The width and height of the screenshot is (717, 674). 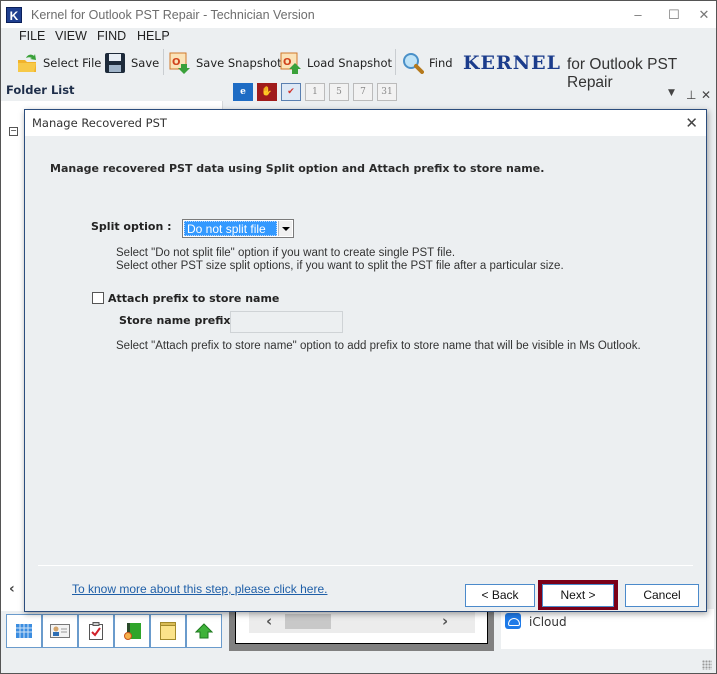 What do you see at coordinates (269, 621) in the screenshot?
I see `scroll-left-icon: ‹` at bounding box center [269, 621].